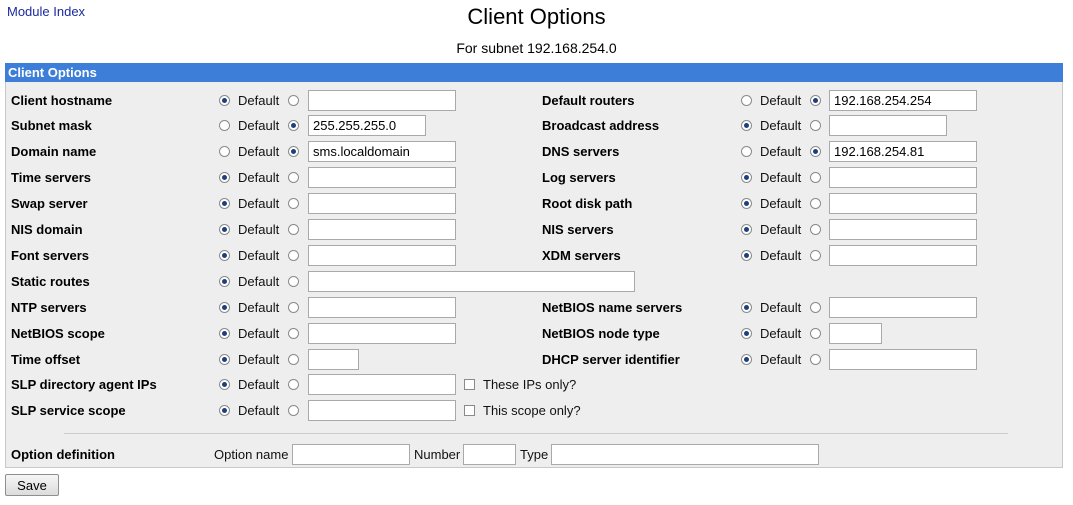 This screenshot has width=1073, height=505. What do you see at coordinates (746, 307) in the screenshot?
I see `netbios-name-servers-default-radio` at bounding box center [746, 307].